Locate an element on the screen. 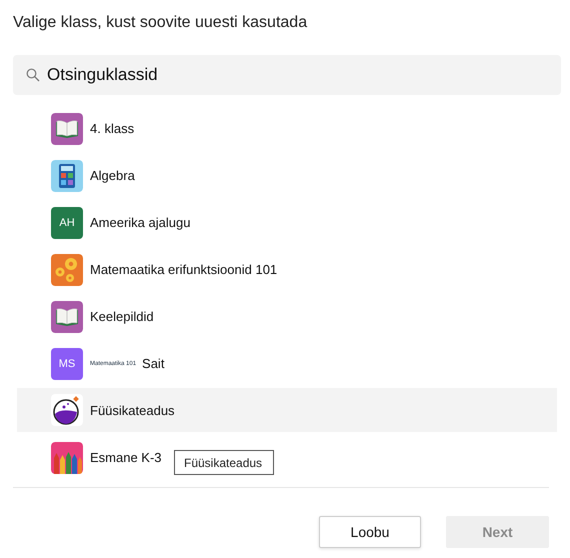 This screenshot has width=570, height=558. class-item: Matemaatika erifunktsioonid 101 is located at coordinates (147, 269).